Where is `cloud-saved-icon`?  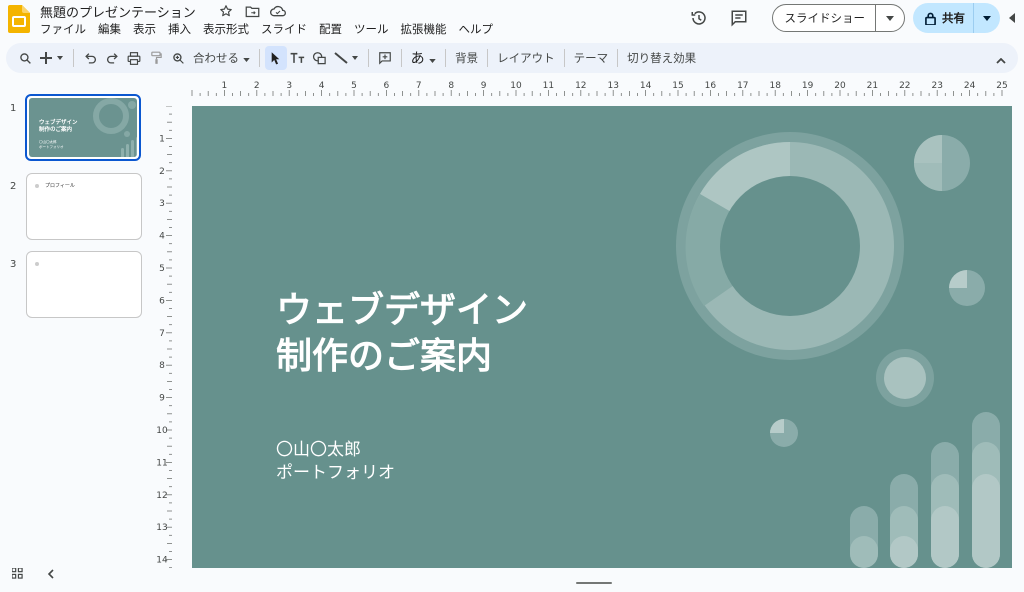 cloud-saved-icon is located at coordinates (278, 11).